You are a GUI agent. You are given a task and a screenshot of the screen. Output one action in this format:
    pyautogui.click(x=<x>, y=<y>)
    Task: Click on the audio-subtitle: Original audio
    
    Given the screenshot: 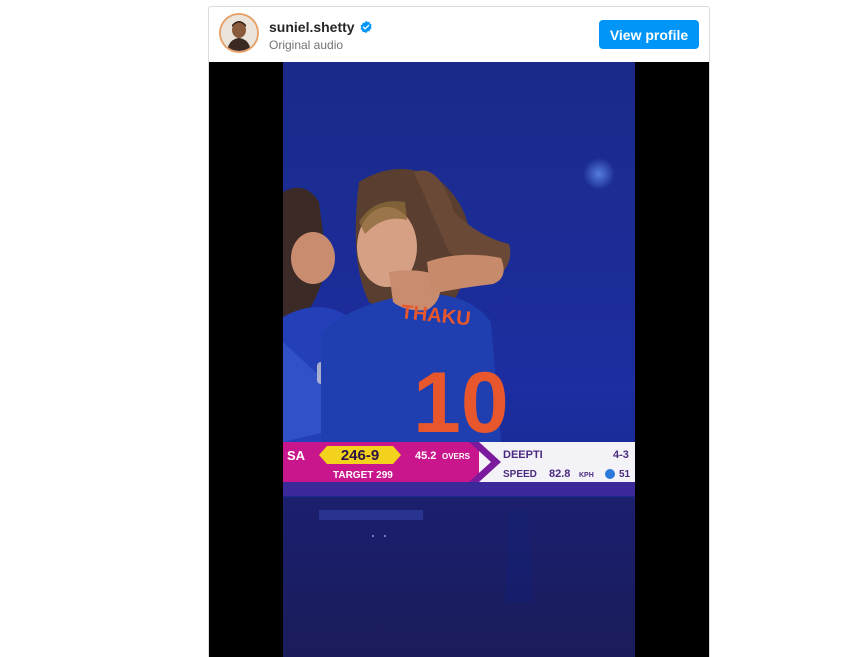 What is the action you would take?
    pyautogui.click(x=306, y=45)
    